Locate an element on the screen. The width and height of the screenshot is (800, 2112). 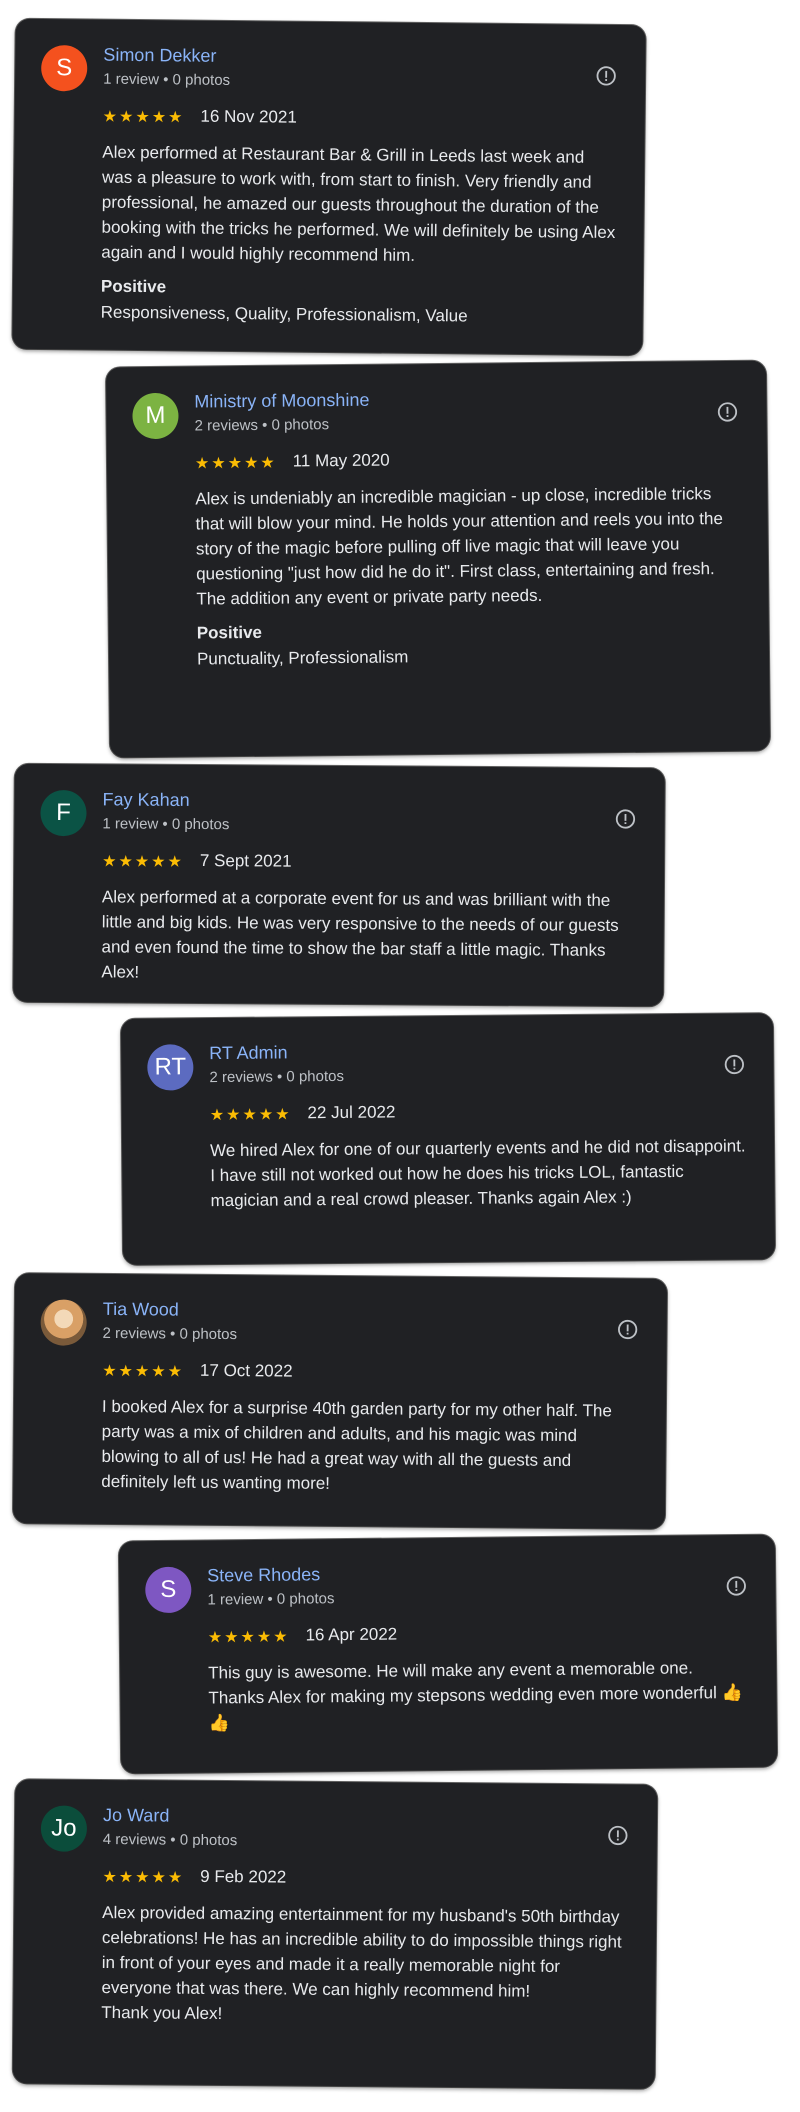
rating-row: ★★★★★ 22 Jul 2022 is located at coordinates (478, 1111).